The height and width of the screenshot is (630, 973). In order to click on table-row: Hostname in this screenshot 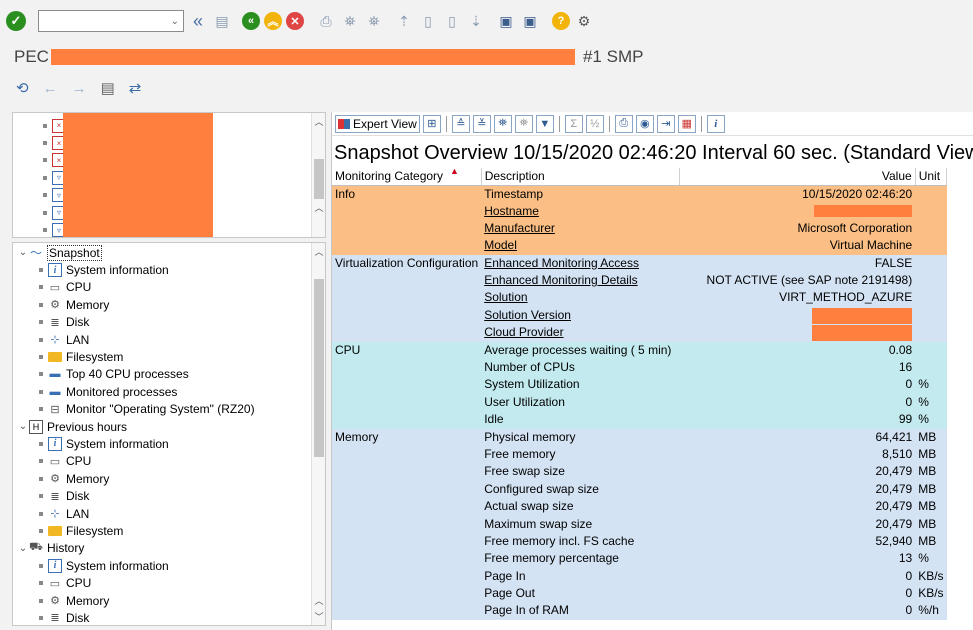, I will do `click(639, 211)`.